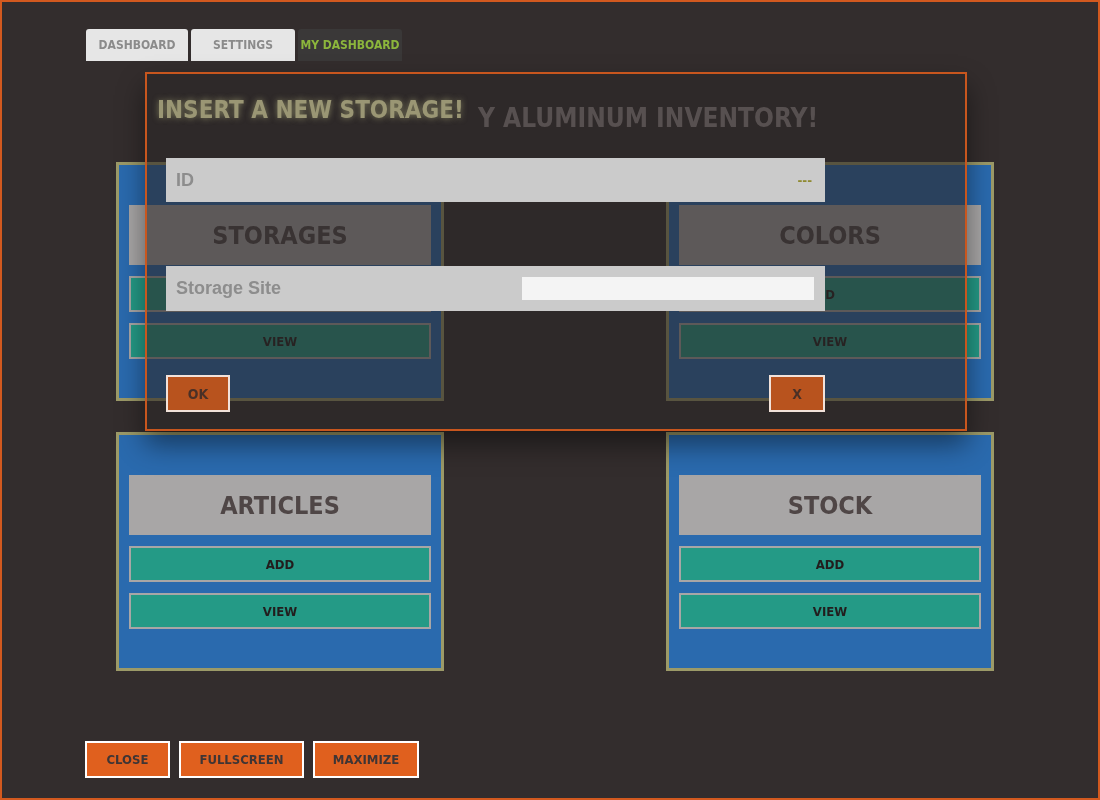 This screenshot has height=800, width=1100. I want to click on text-input-field, so click(668, 288).